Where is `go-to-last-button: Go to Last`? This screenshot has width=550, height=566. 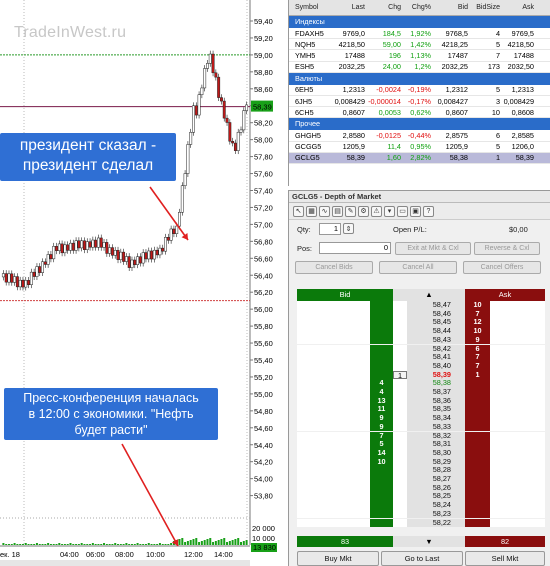
go-to-last-button: Go to Last is located at coordinates (422, 558).